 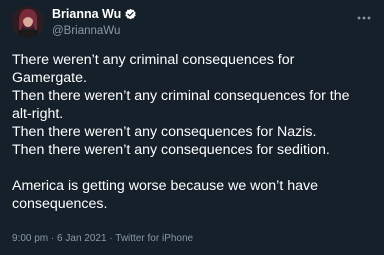 I want to click on author-names: Brianna Wu @BriannaWu, so click(x=94, y=23).